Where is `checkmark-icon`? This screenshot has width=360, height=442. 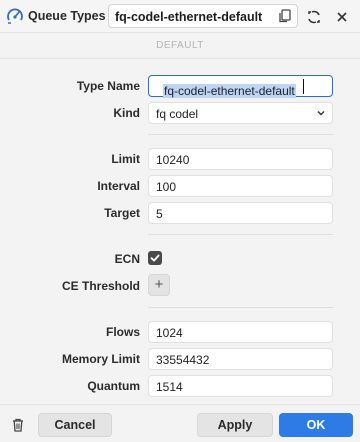 checkmark-icon is located at coordinates (155, 258).